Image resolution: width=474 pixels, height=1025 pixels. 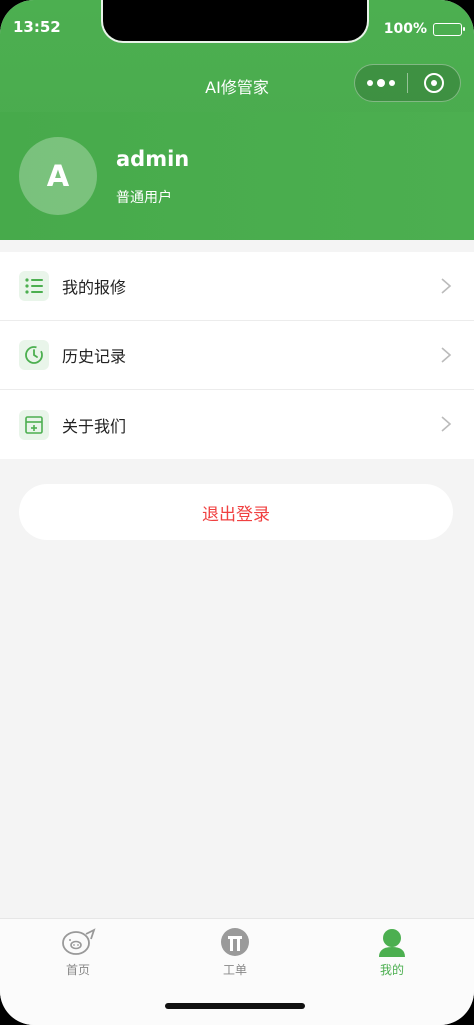 I want to click on home-mascot-icon, so click(x=79, y=941).